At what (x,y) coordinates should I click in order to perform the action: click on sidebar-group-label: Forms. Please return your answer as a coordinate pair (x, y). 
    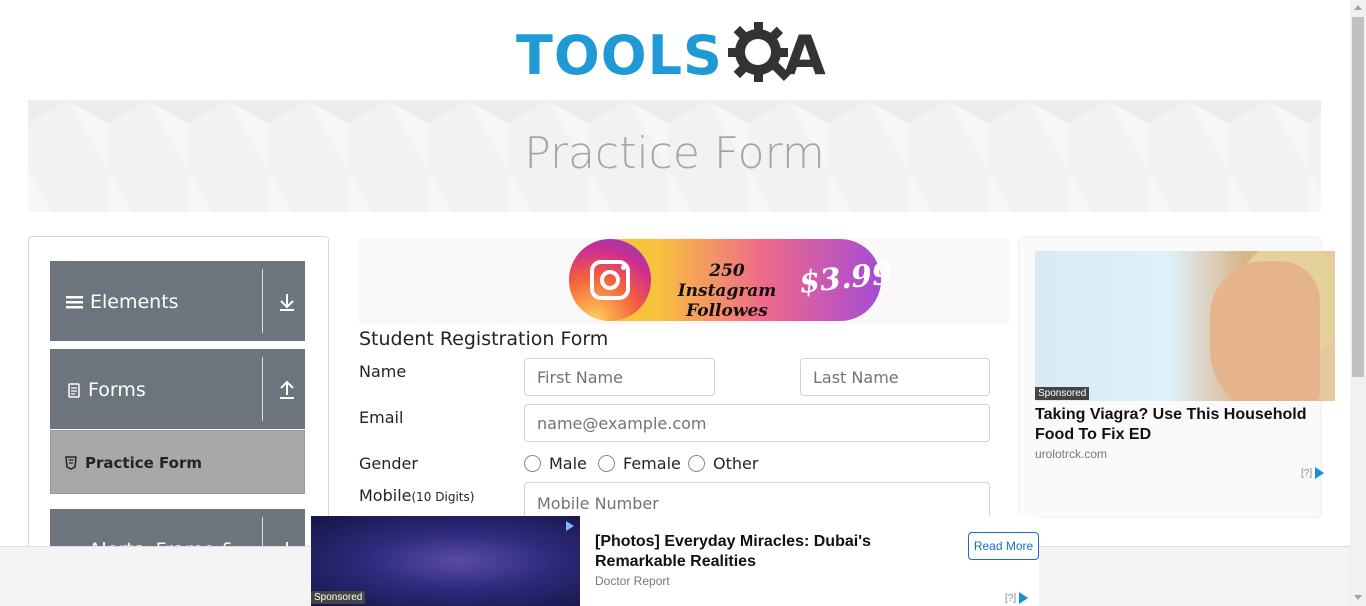
    Looking at the image, I should click on (117, 390).